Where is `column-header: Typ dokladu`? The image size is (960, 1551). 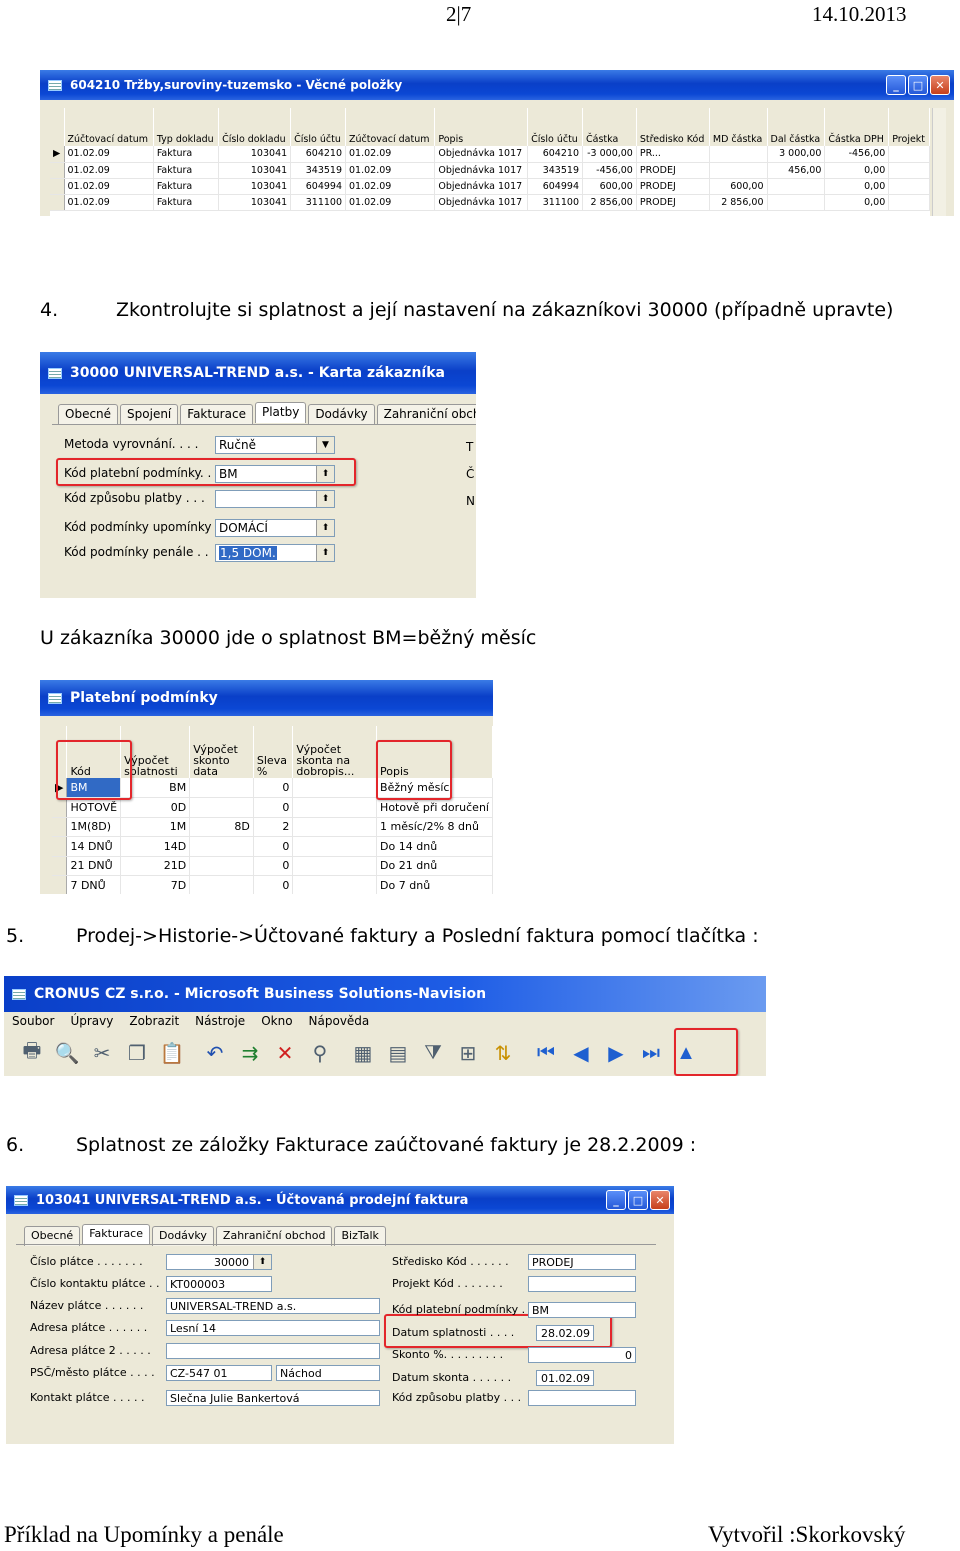
column-header: Typ dokladu is located at coordinates (186, 127).